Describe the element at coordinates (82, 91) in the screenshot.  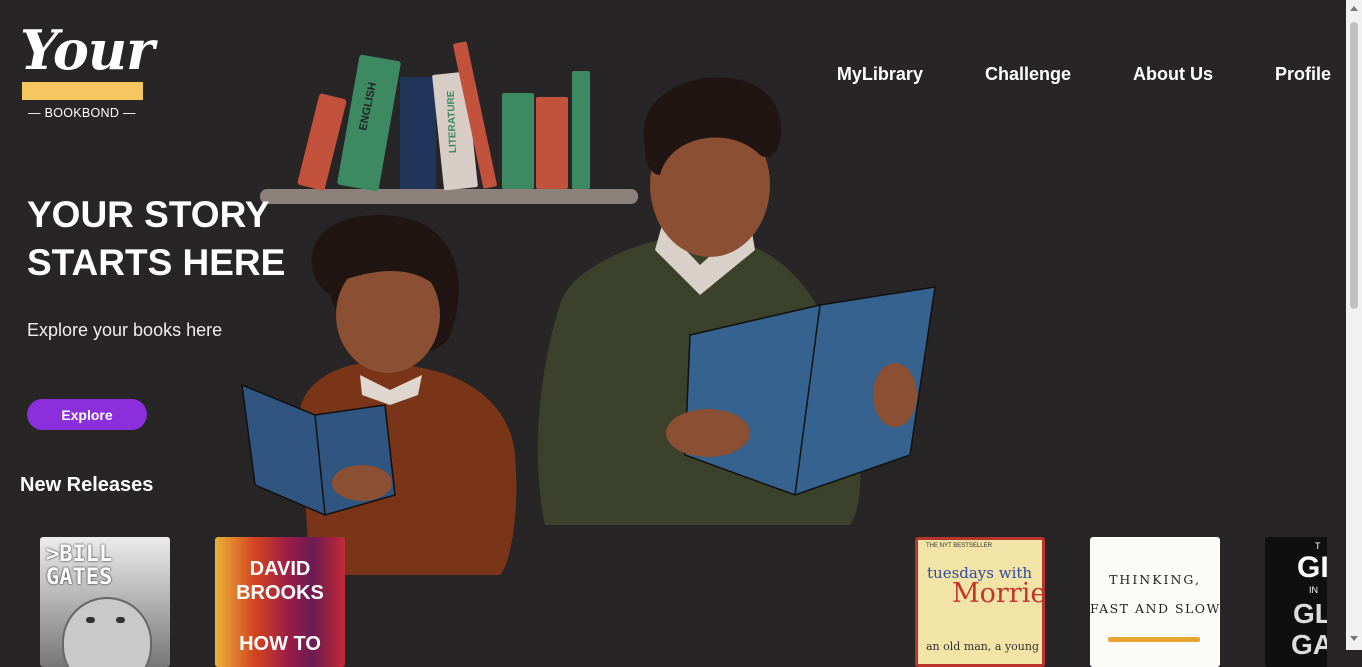
I see `logo-bar` at that location.